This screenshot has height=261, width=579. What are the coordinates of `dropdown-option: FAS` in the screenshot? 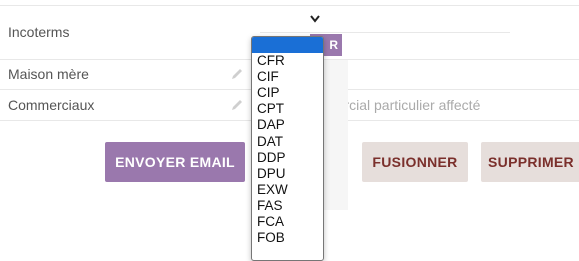 It's located at (287, 206).